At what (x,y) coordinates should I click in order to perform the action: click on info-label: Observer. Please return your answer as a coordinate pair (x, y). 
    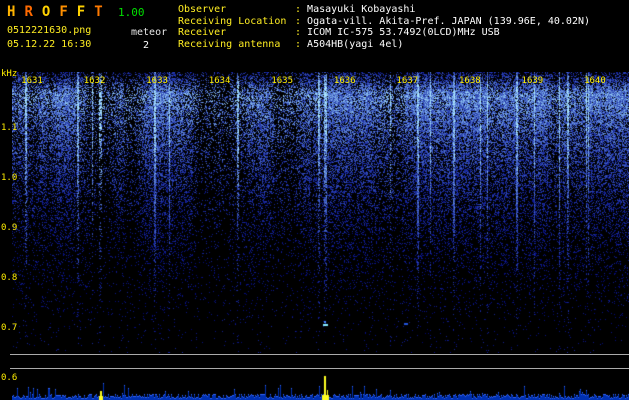
    Looking at the image, I should click on (202, 9).